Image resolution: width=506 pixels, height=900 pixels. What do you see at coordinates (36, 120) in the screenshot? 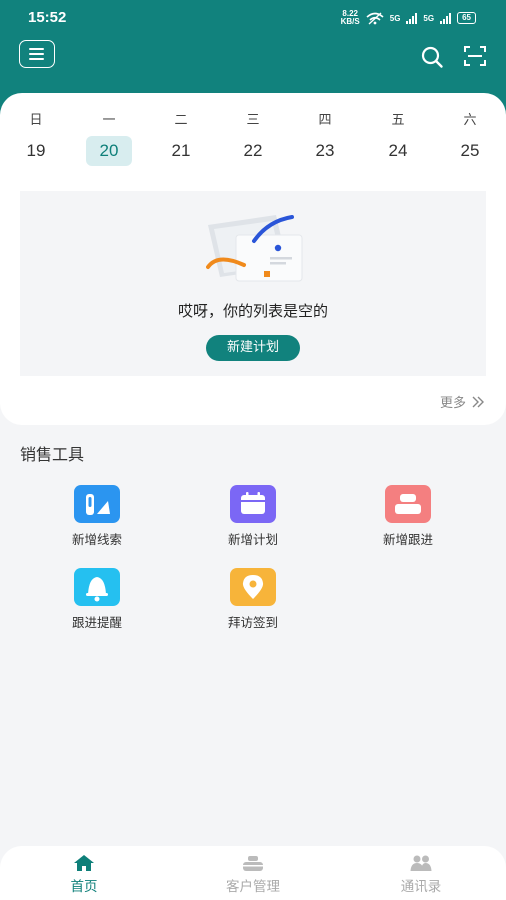
I see `weekday-label: 日` at bounding box center [36, 120].